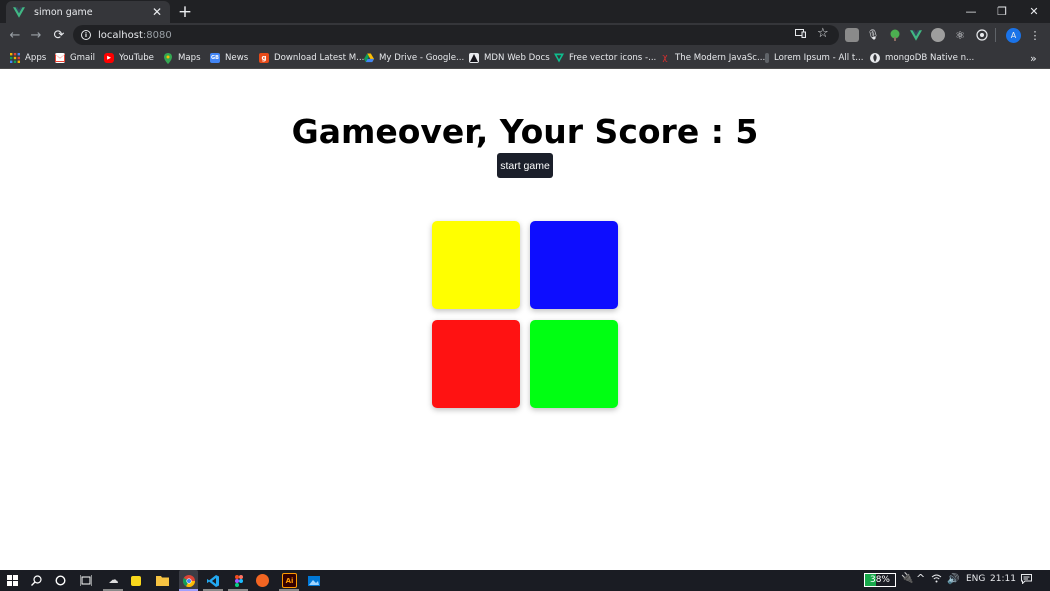 The height and width of the screenshot is (591, 1050). What do you see at coordinates (525, 11) in the screenshot?
I see `tab-strip: simon game ✕ + — ❐ ✕` at bounding box center [525, 11].